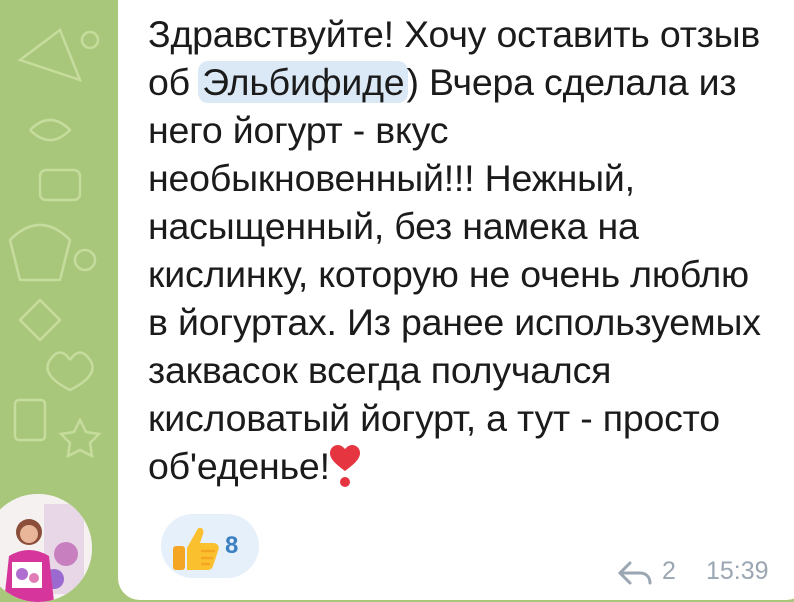 This screenshot has height=602, width=794. What do you see at coordinates (698, 573) in the screenshot?
I see `message-meta: 2 15:39` at bounding box center [698, 573].